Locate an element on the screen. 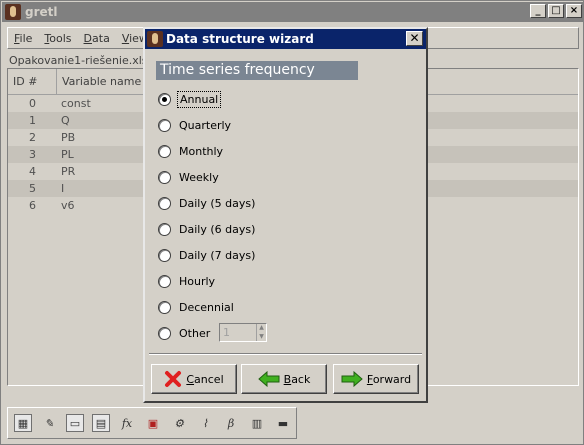  dialog-close-button: ✕ is located at coordinates (414, 38).